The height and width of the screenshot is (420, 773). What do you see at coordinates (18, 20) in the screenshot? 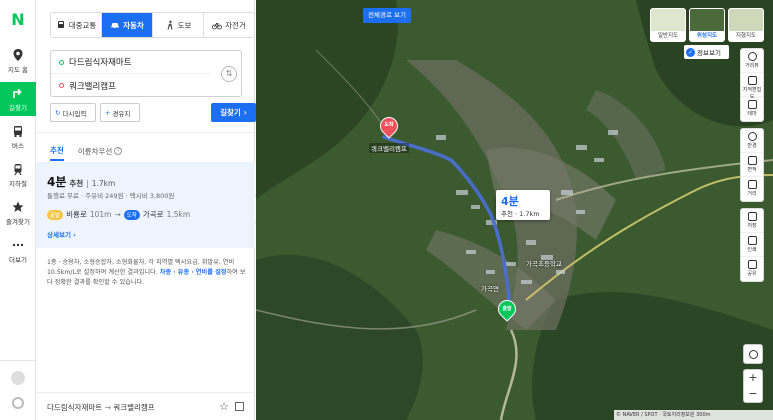
I see `naver-logo: N` at bounding box center [18, 20].